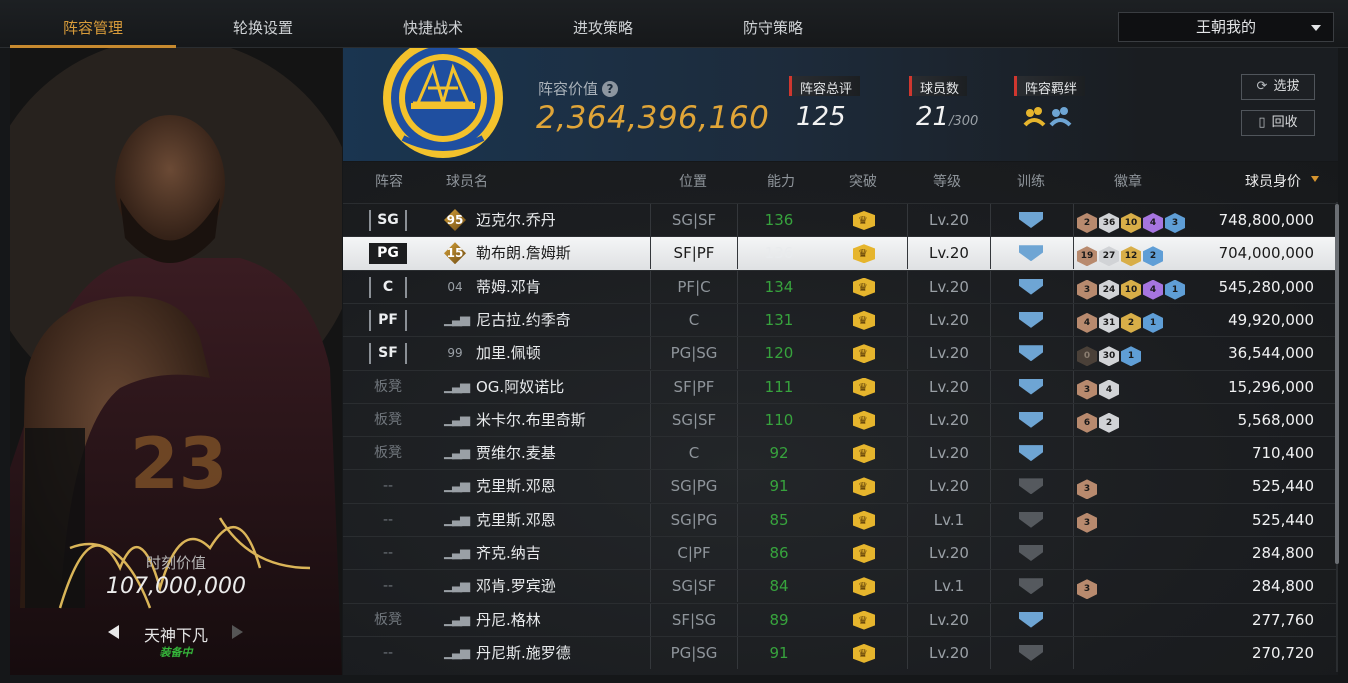 The height and width of the screenshot is (683, 1348). I want to click on sort-desc-icon, so click(1315, 179).